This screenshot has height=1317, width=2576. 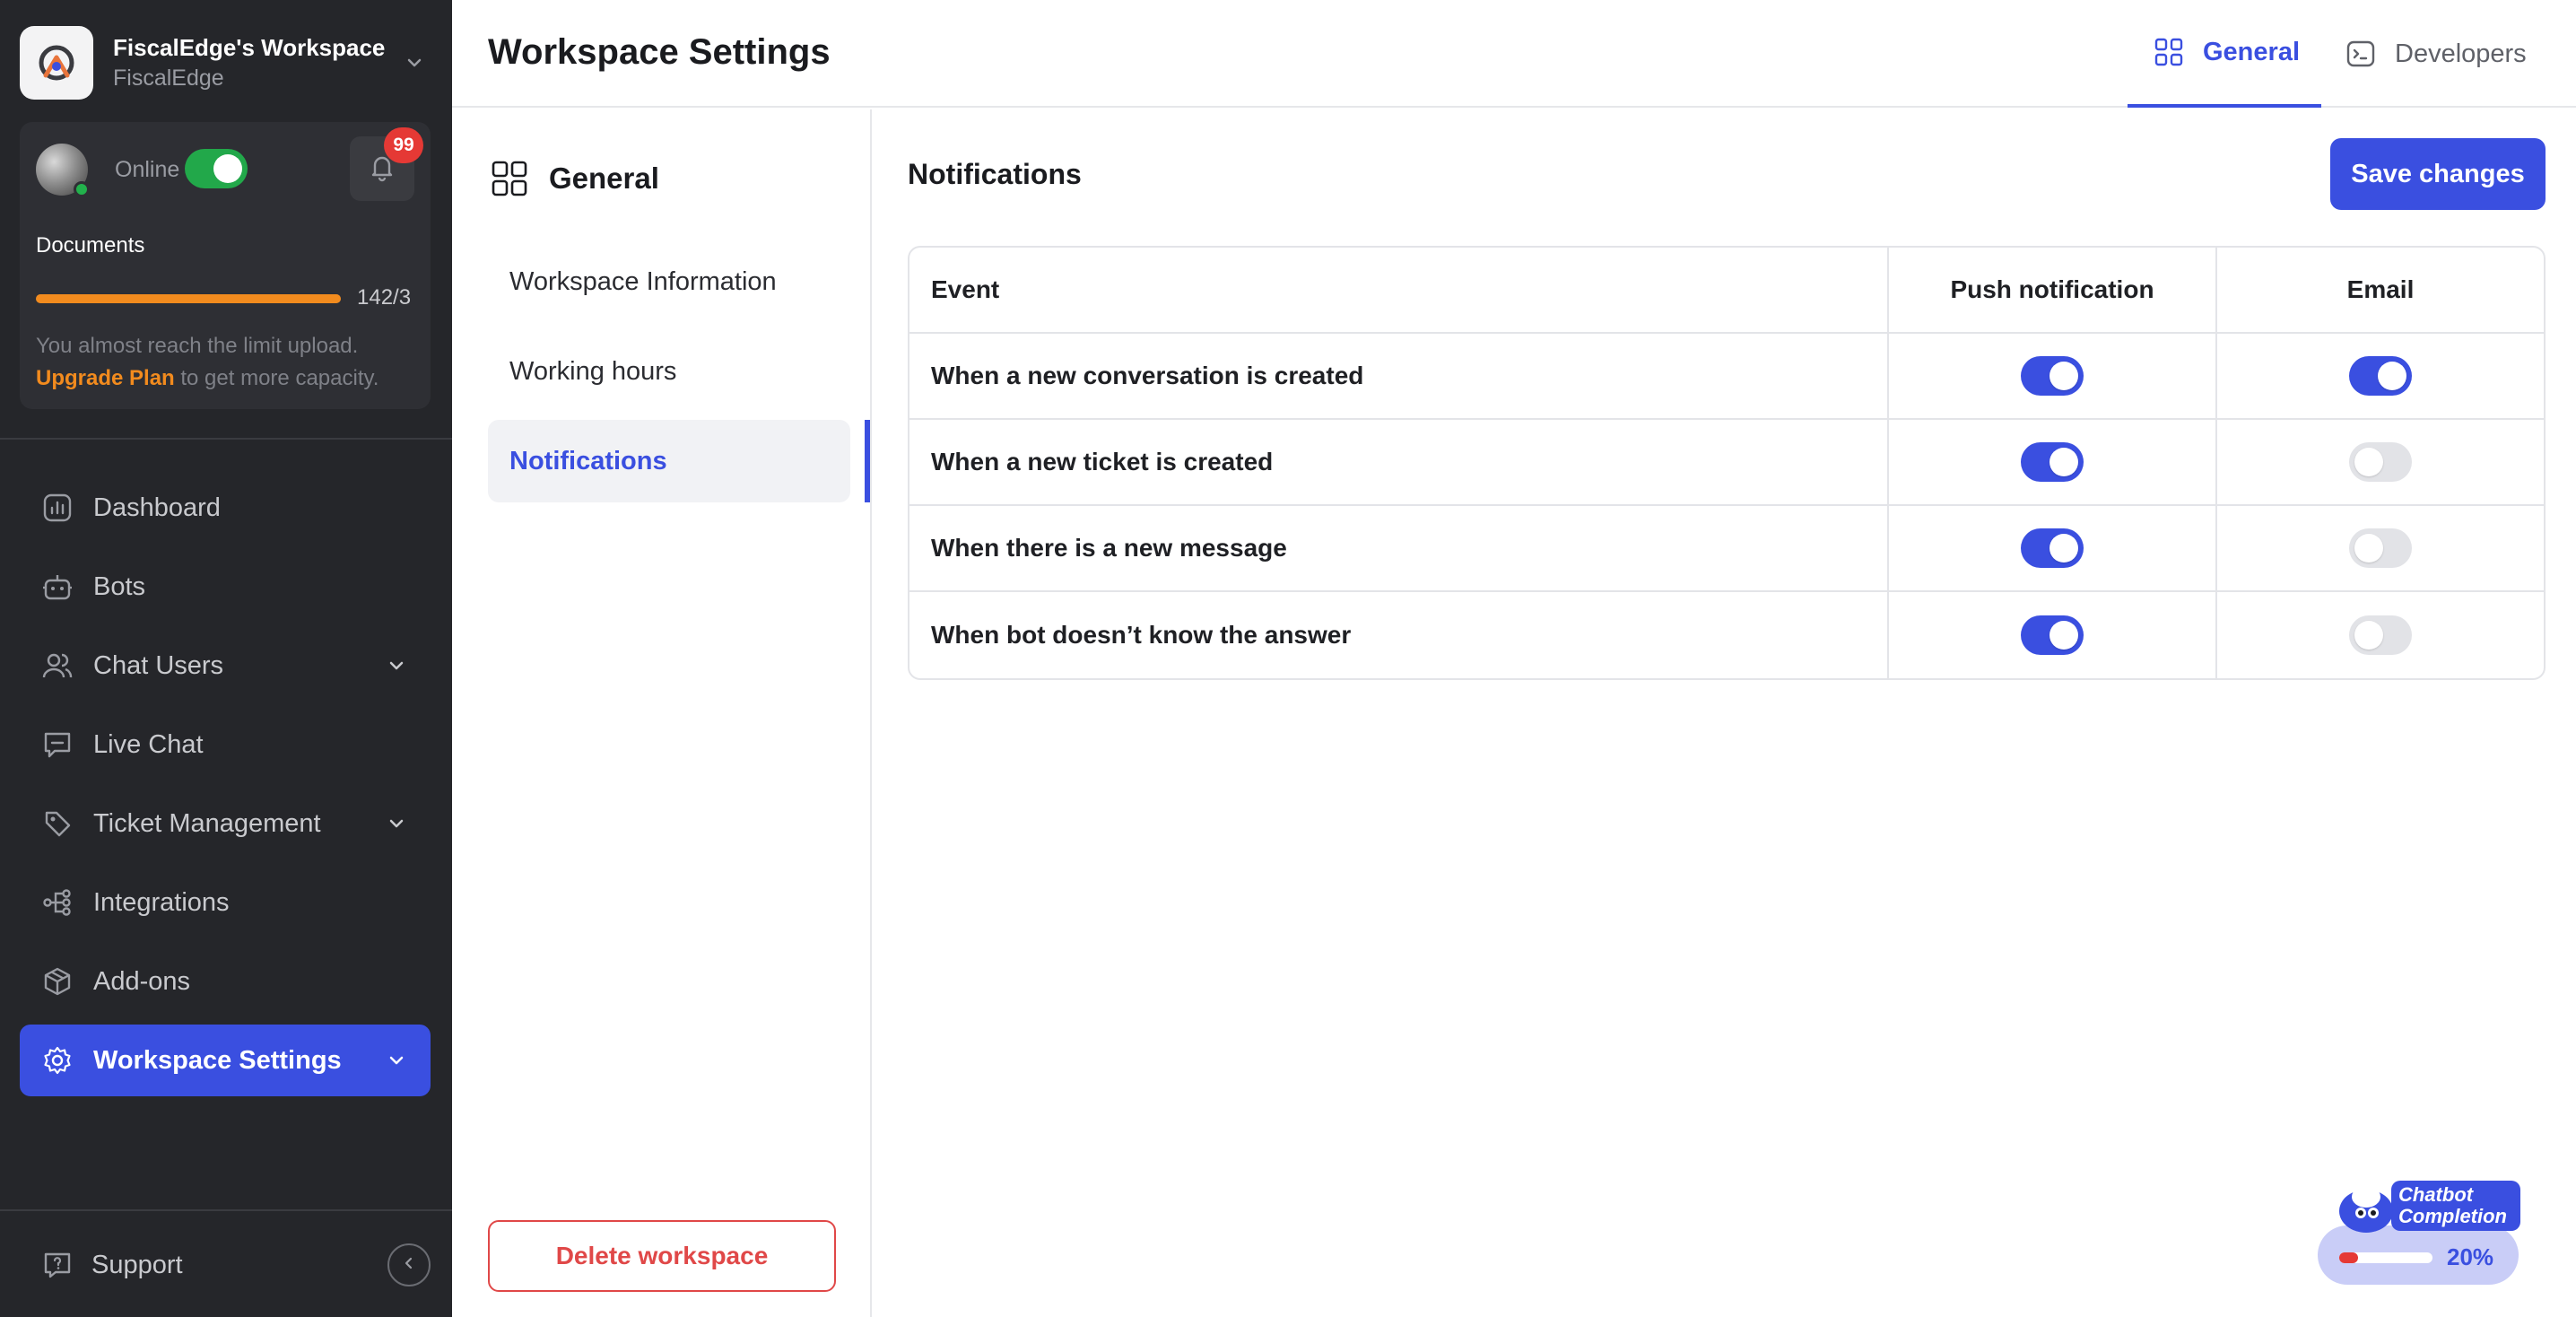 I want to click on upgrade-plan-link: Upgrade Plan, so click(x=105, y=378).